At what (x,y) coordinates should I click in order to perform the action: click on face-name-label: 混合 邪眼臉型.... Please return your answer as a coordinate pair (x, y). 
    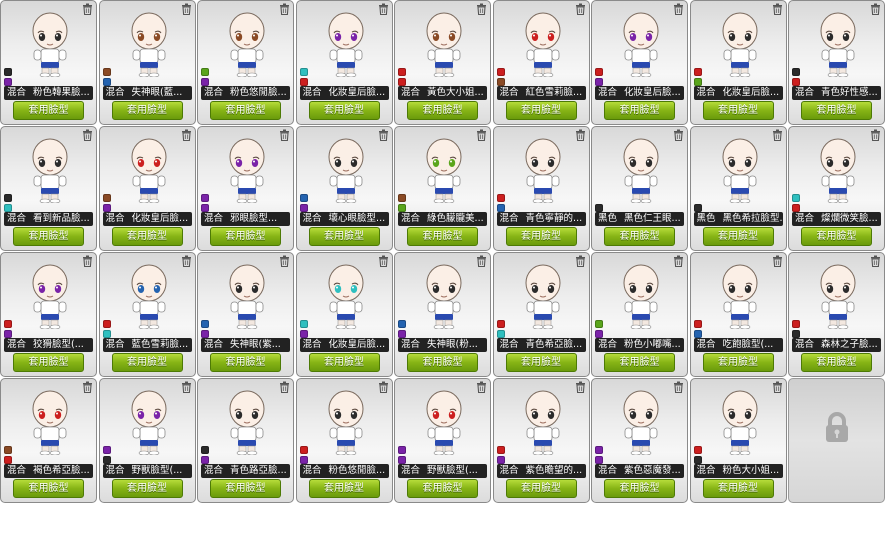
    Looking at the image, I should click on (245, 219).